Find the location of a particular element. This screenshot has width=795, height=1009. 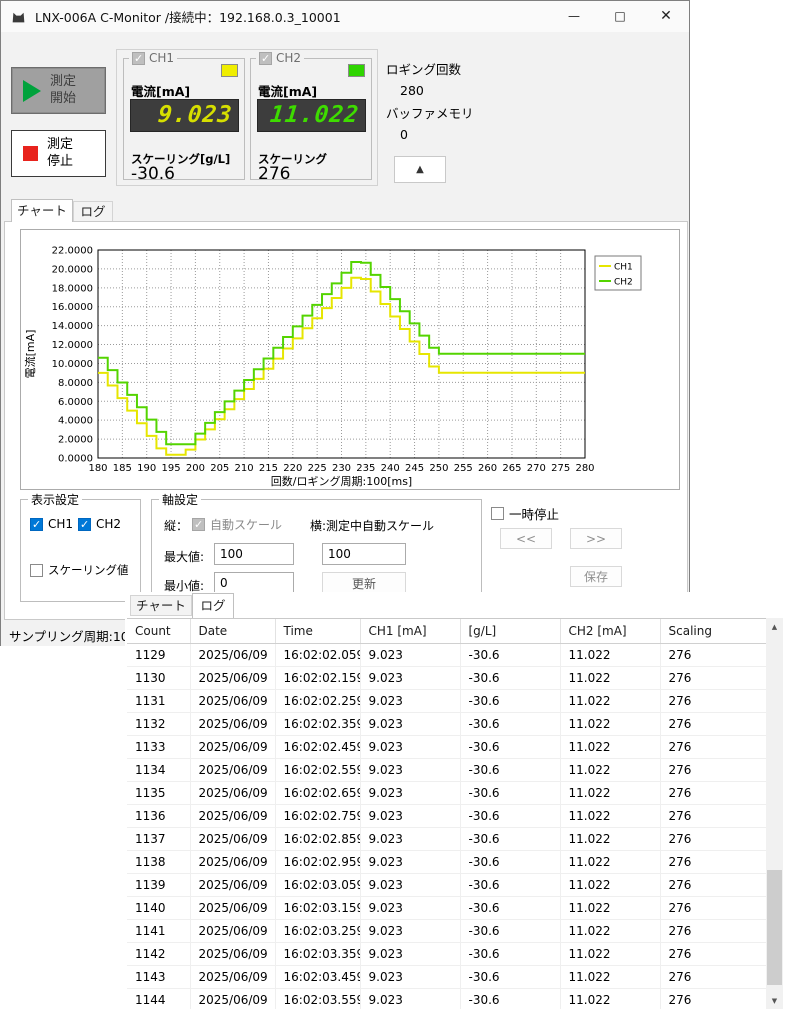

log-column-header: CH2 [mA] is located at coordinates (610, 631).